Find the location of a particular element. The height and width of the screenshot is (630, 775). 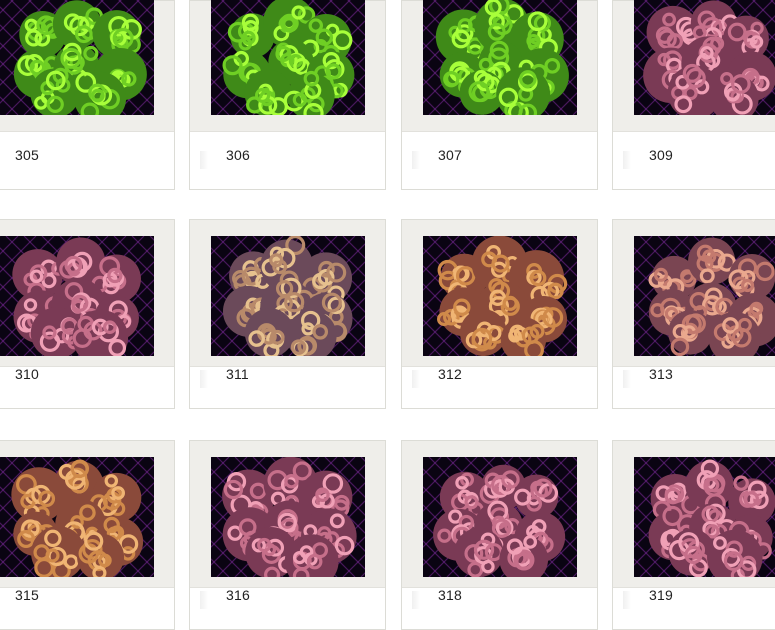

gallery-card-315: 315 is located at coordinates (87, 535).